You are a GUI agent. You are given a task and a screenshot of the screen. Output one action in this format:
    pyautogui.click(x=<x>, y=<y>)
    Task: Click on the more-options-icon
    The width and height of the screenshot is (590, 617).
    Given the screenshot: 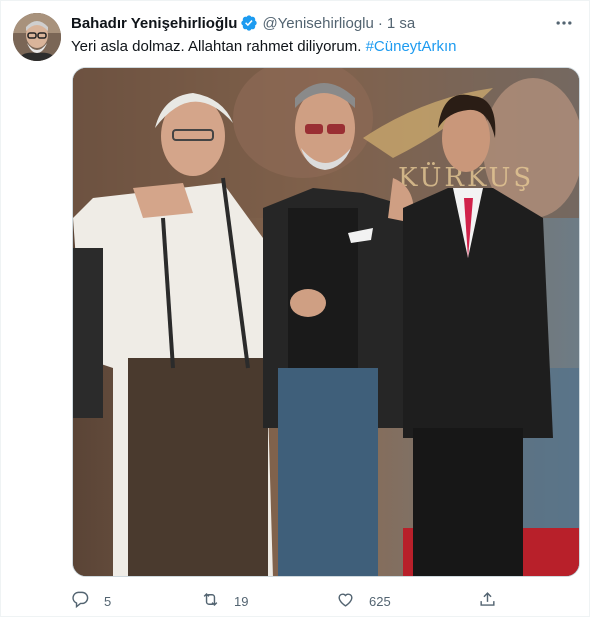 What is the action you would take?
    pyautogui.click(x=564, y=23)
    